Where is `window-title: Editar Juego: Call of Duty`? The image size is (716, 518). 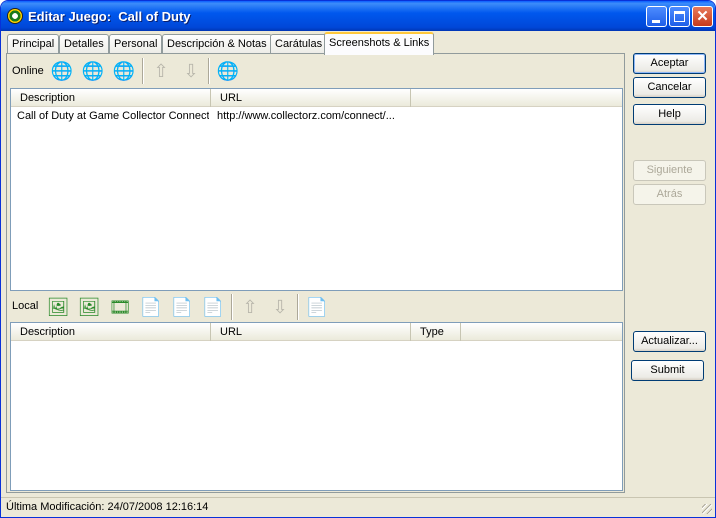
window-title: Editar Juego: Call of Duty is located at coordinates (109, 16).